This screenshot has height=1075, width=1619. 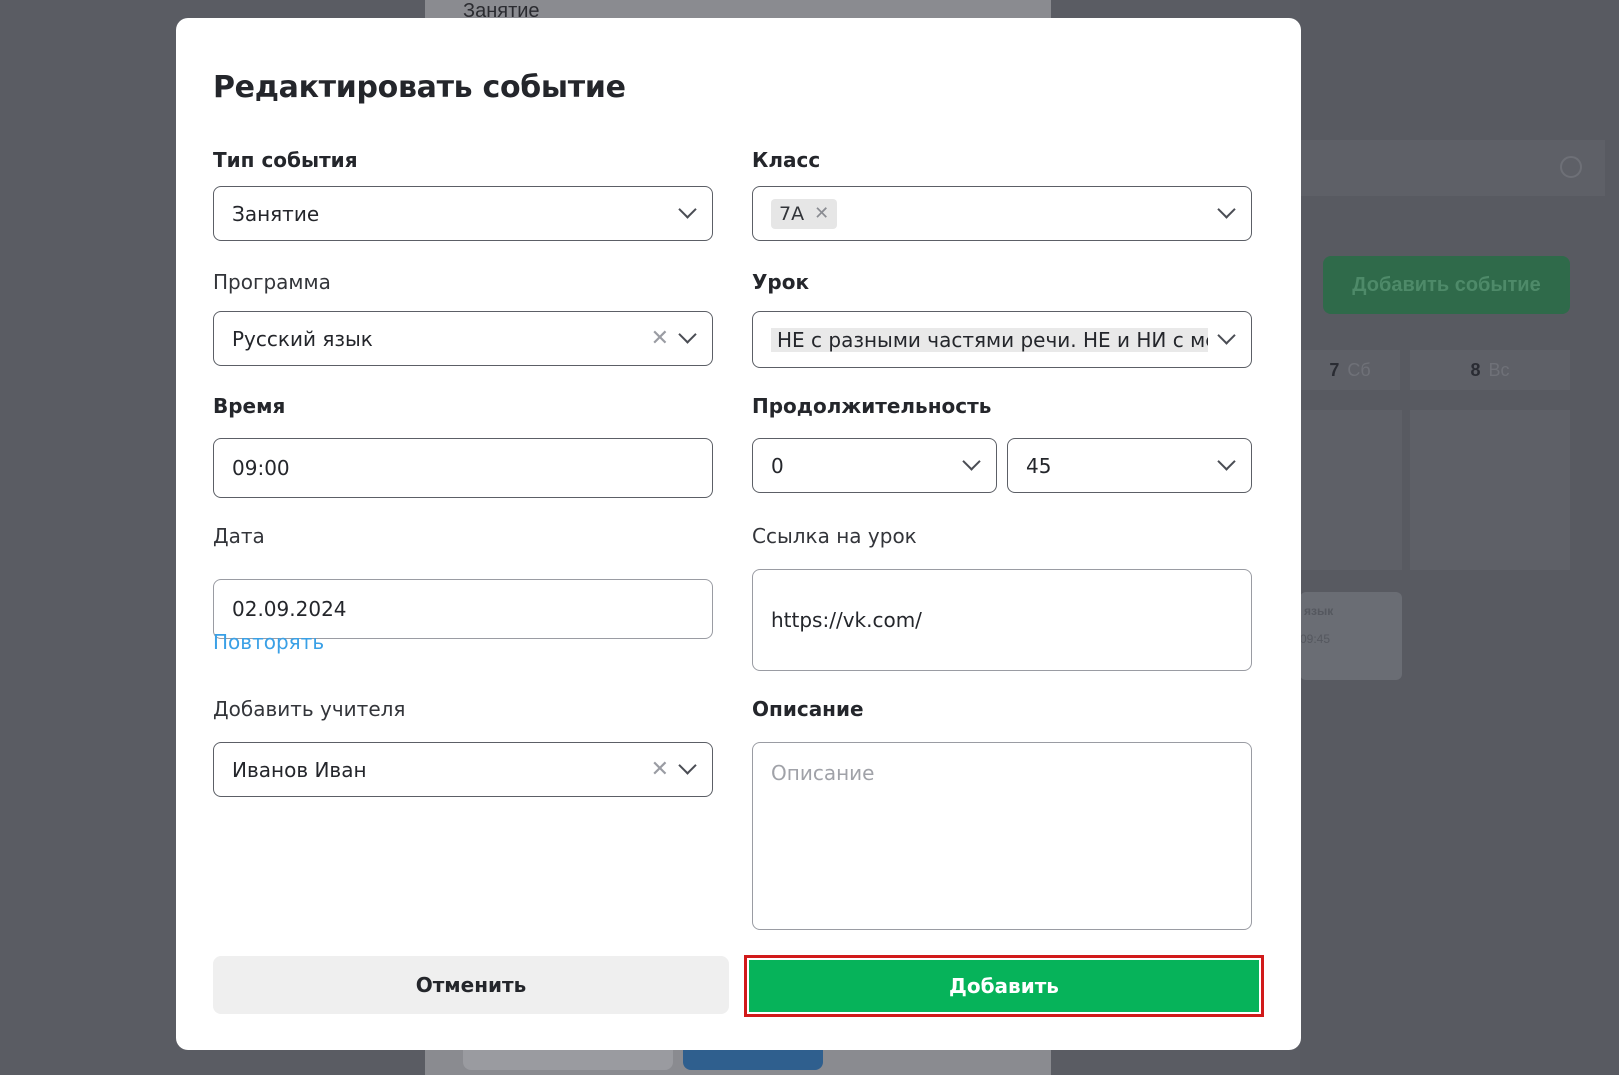 I want to click on teacher-label: Добавить учителя, so click(x=309, y=709).